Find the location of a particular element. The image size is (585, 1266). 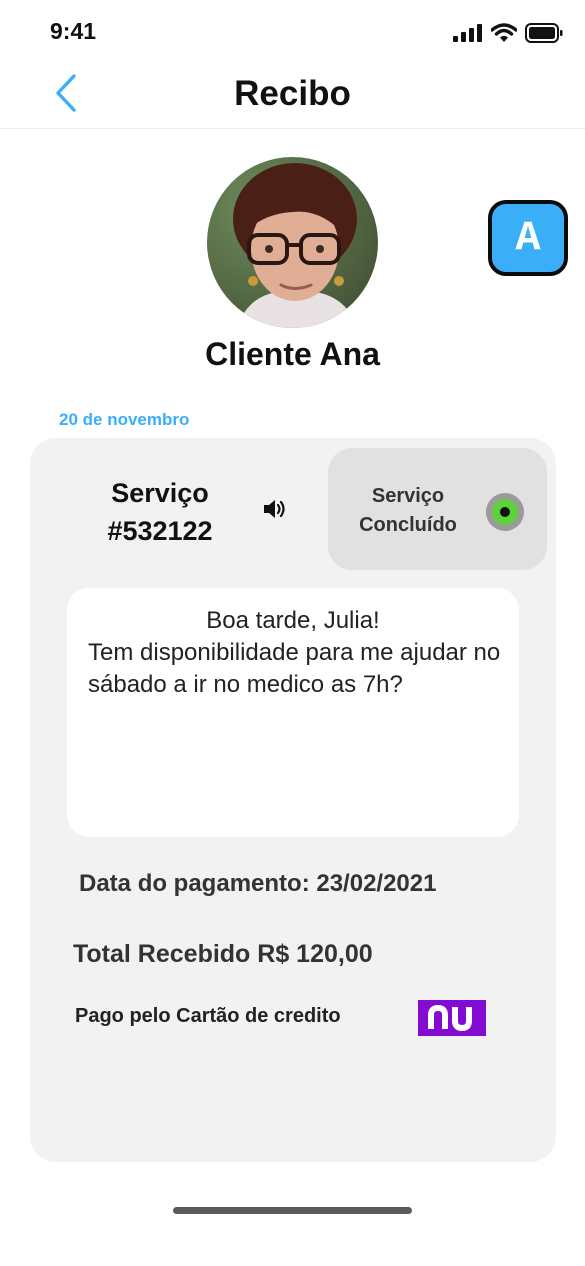

avatar is located at coordinates (292, 242).